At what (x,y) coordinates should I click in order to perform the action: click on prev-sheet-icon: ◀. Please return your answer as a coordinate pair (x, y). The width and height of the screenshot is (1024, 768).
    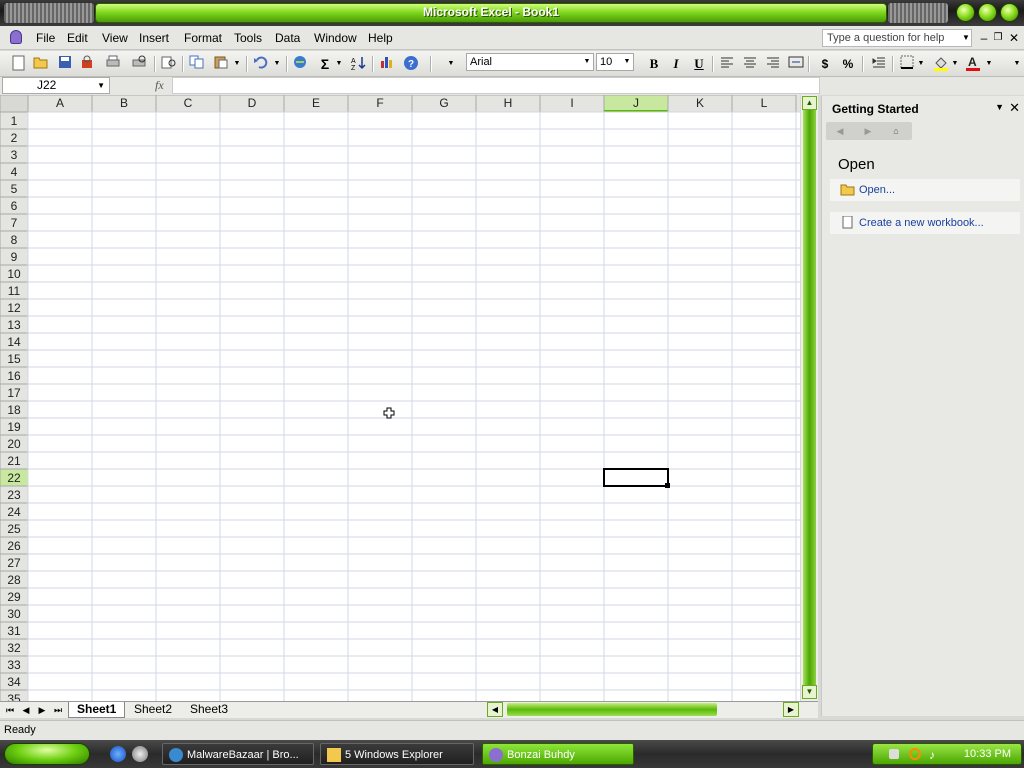
    Looking at the image, I should click on (26, 710).